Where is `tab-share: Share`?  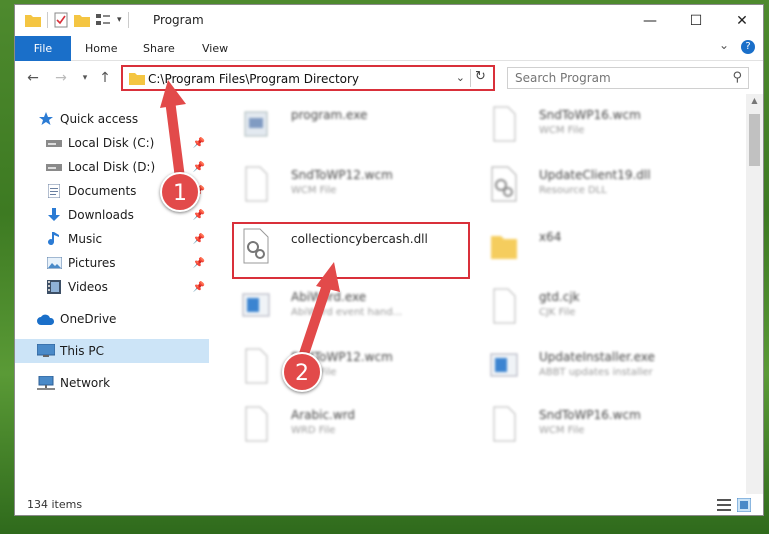
tab-share: Share is located at coordinates (159, 48).